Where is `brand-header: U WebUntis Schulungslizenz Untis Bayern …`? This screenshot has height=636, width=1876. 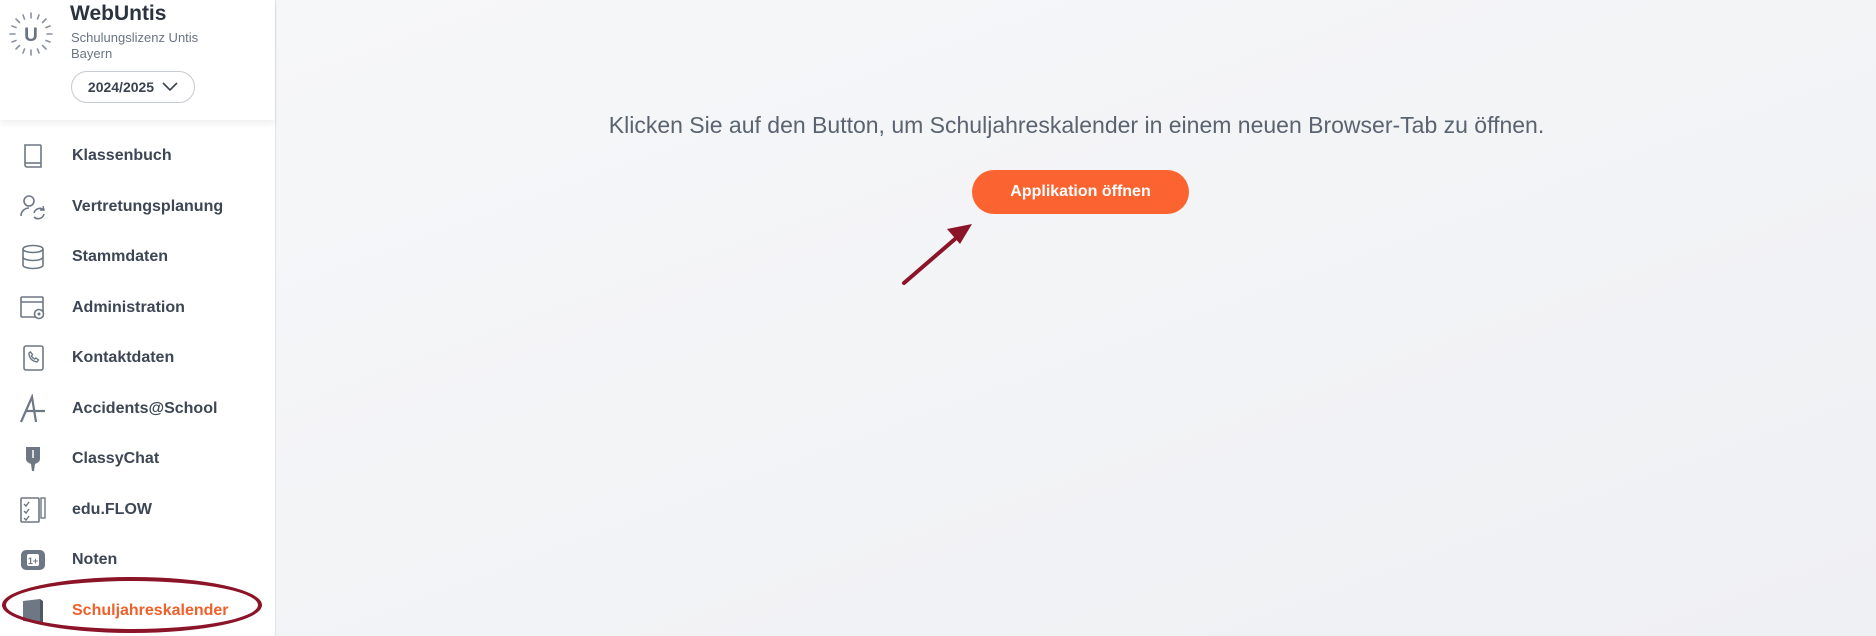 brand-header: U WebUntis Schulungslizenz Untis Bayern … is located at coordinates (137, 60).